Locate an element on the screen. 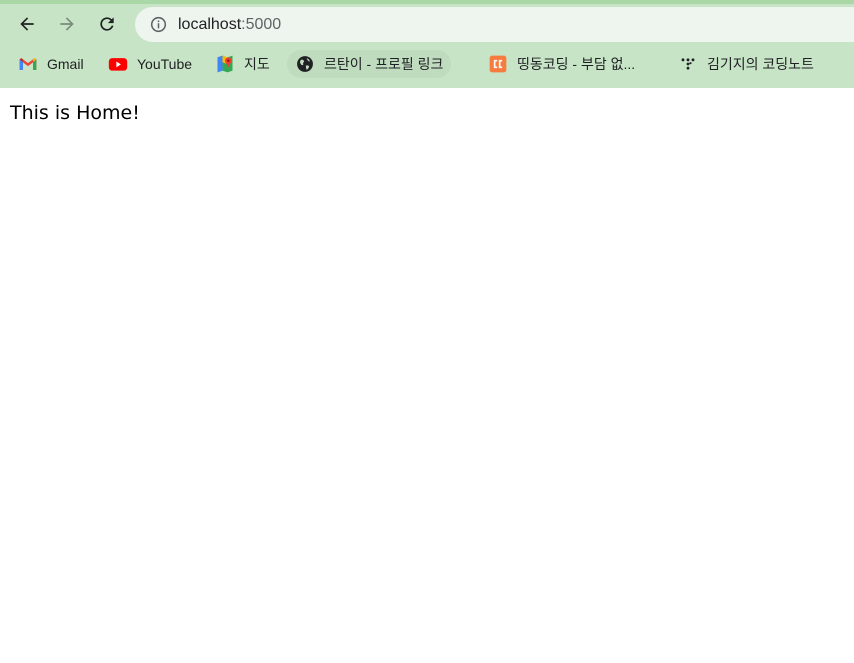 This screenshot has height=663, width=854. arrow-right-icon is located at coordinates (67, 24).